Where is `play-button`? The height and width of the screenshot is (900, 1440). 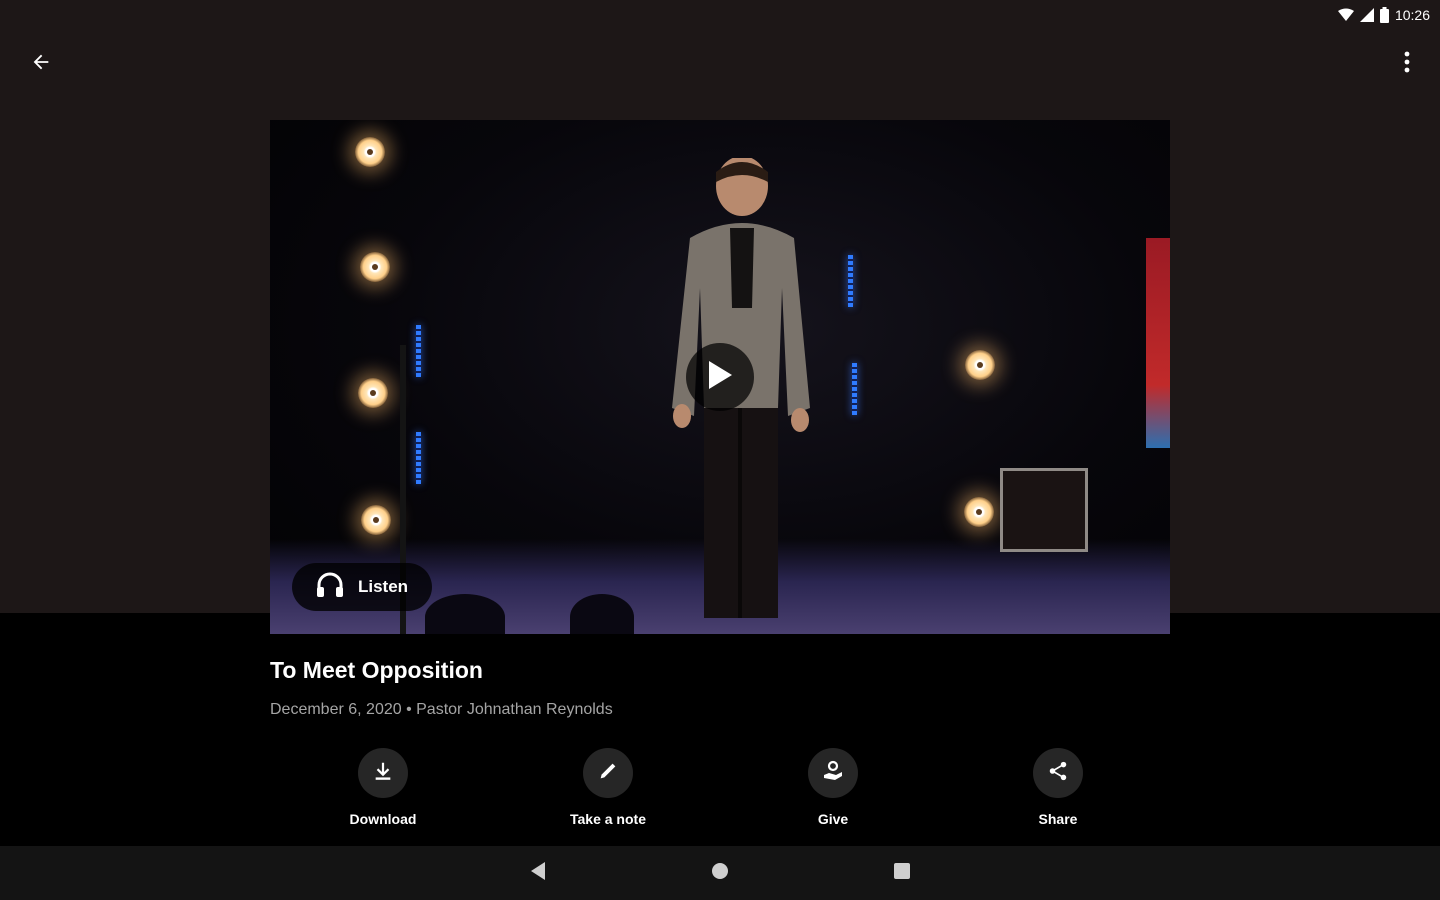 play-button is located at coordinates (720, 377).